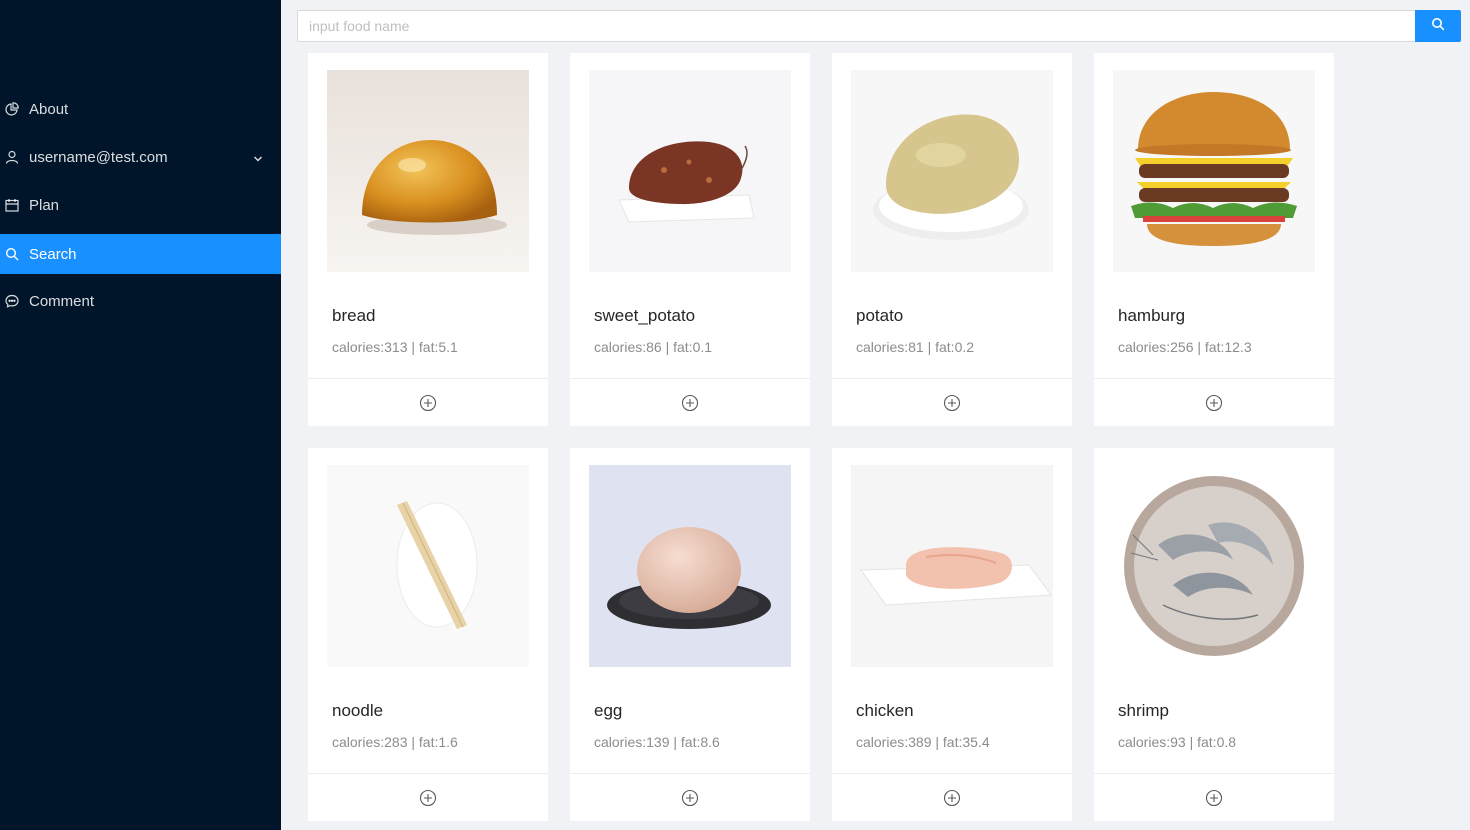  I want to click on food-info: calories:81 | fat:0.2, so click(915, 347).